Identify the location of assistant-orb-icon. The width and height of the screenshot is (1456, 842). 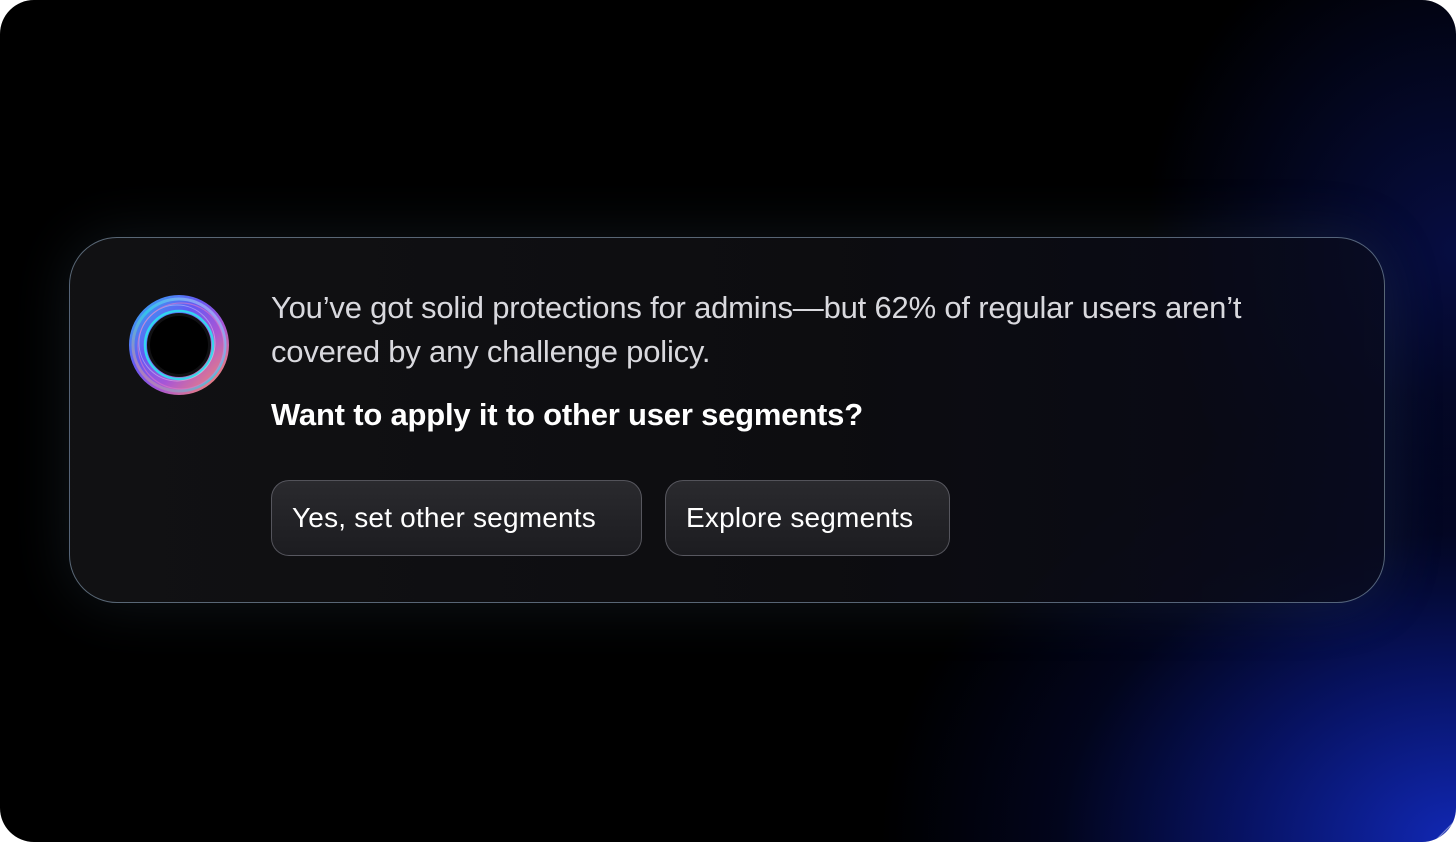
(179, 345).